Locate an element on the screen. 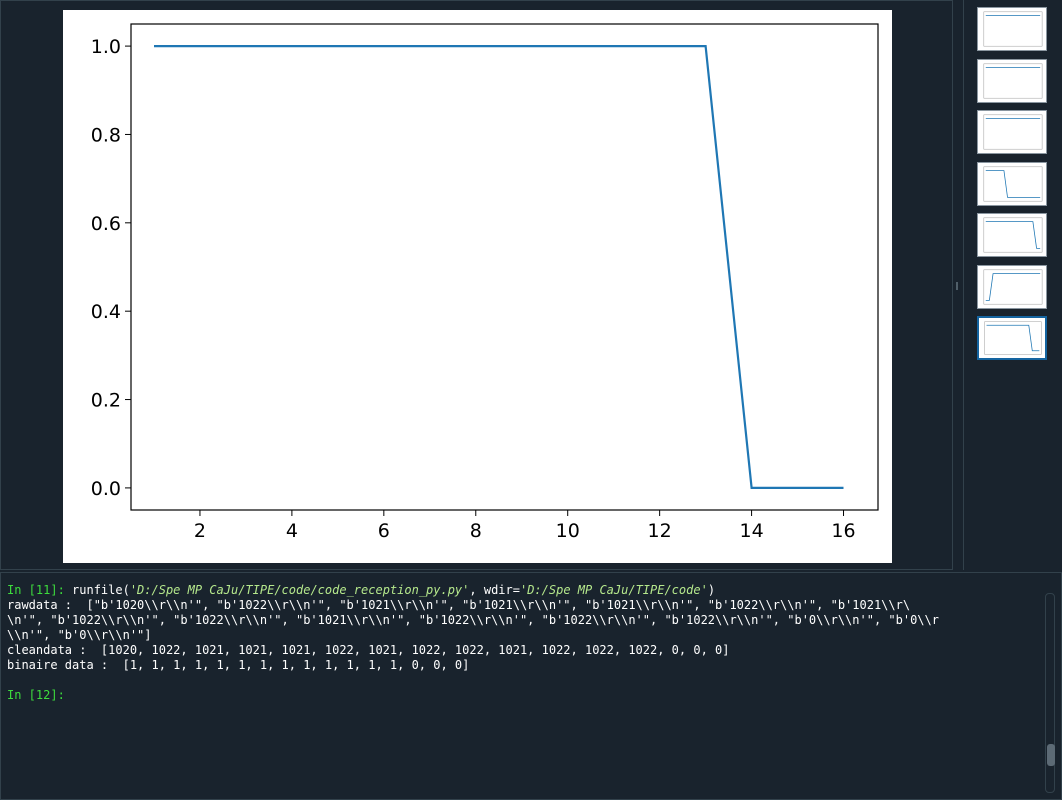 Image resolution: width=1062 pixels, height=800 pixels. x-tick-label: 4 is located at coordinates (292, 531).